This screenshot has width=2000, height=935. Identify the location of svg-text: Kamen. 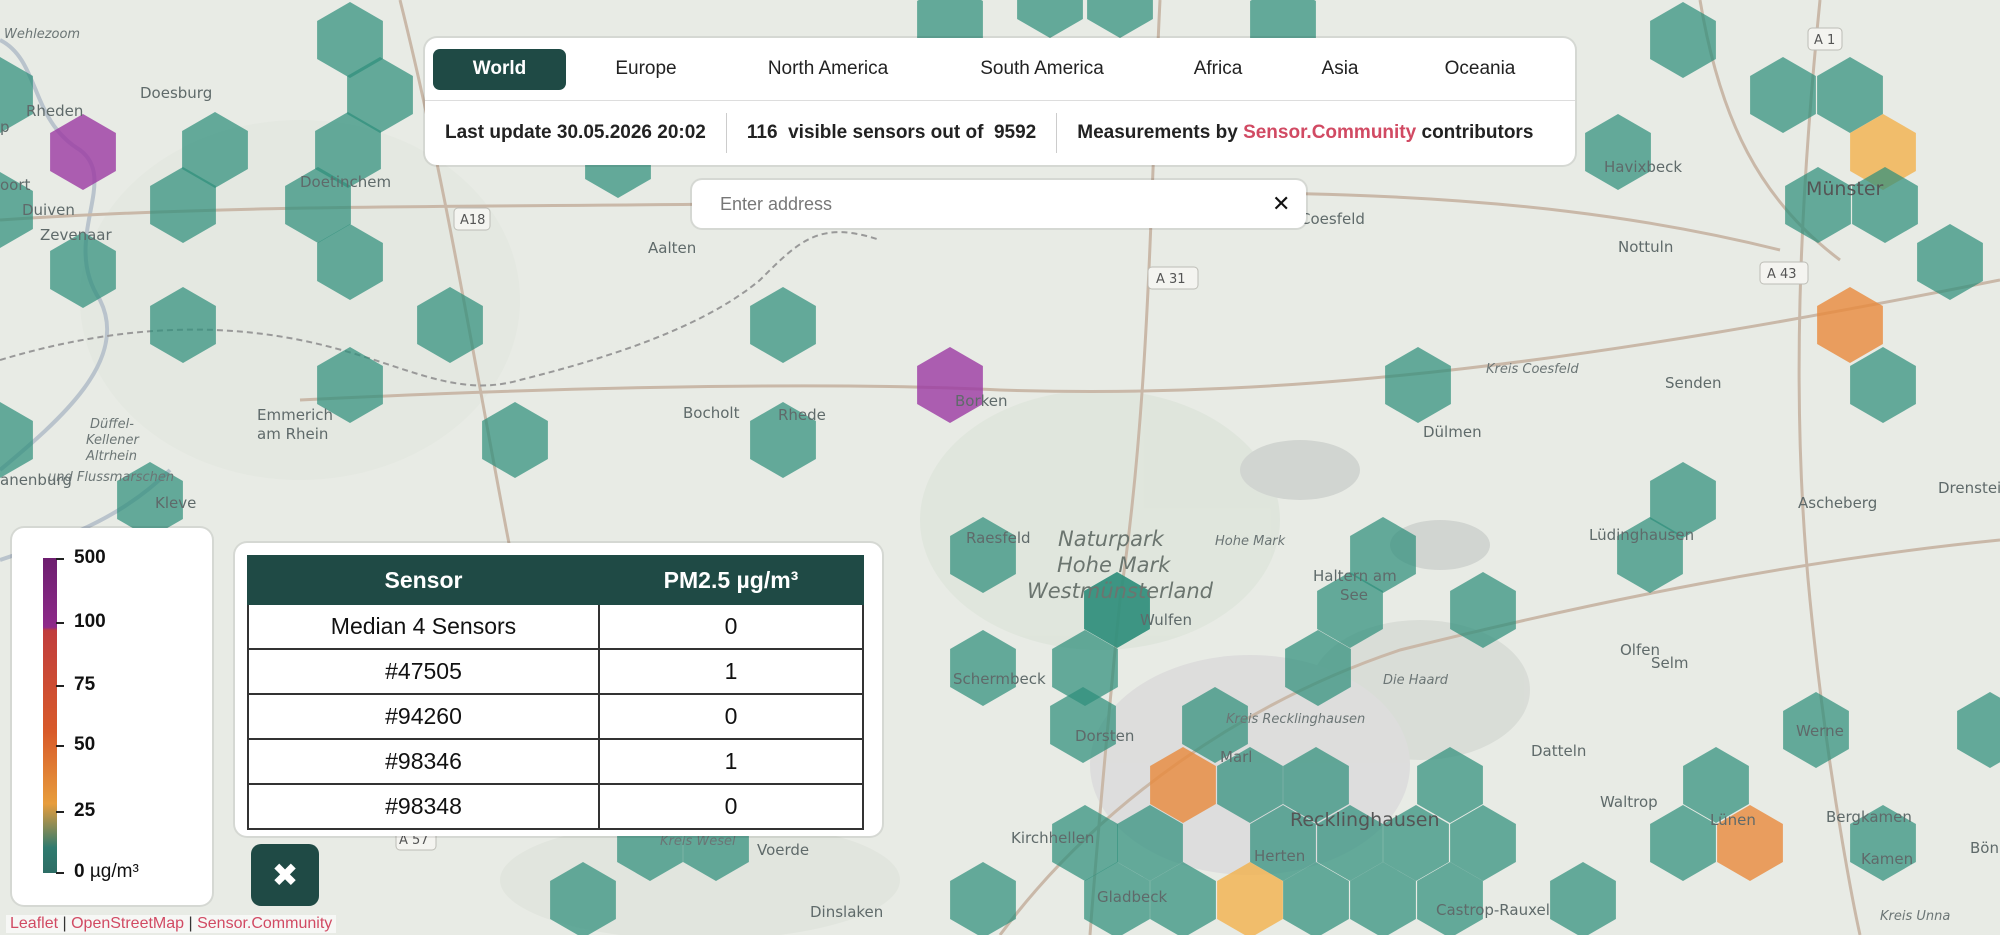
(1887, 859).